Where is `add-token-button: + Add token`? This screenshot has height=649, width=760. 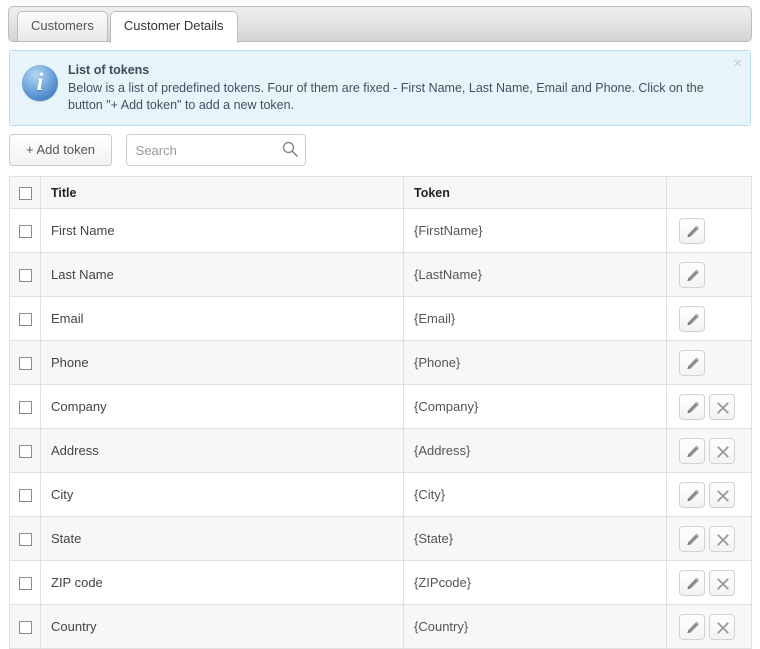
add-token-button: + Add token is located at coordinates (61, 150).